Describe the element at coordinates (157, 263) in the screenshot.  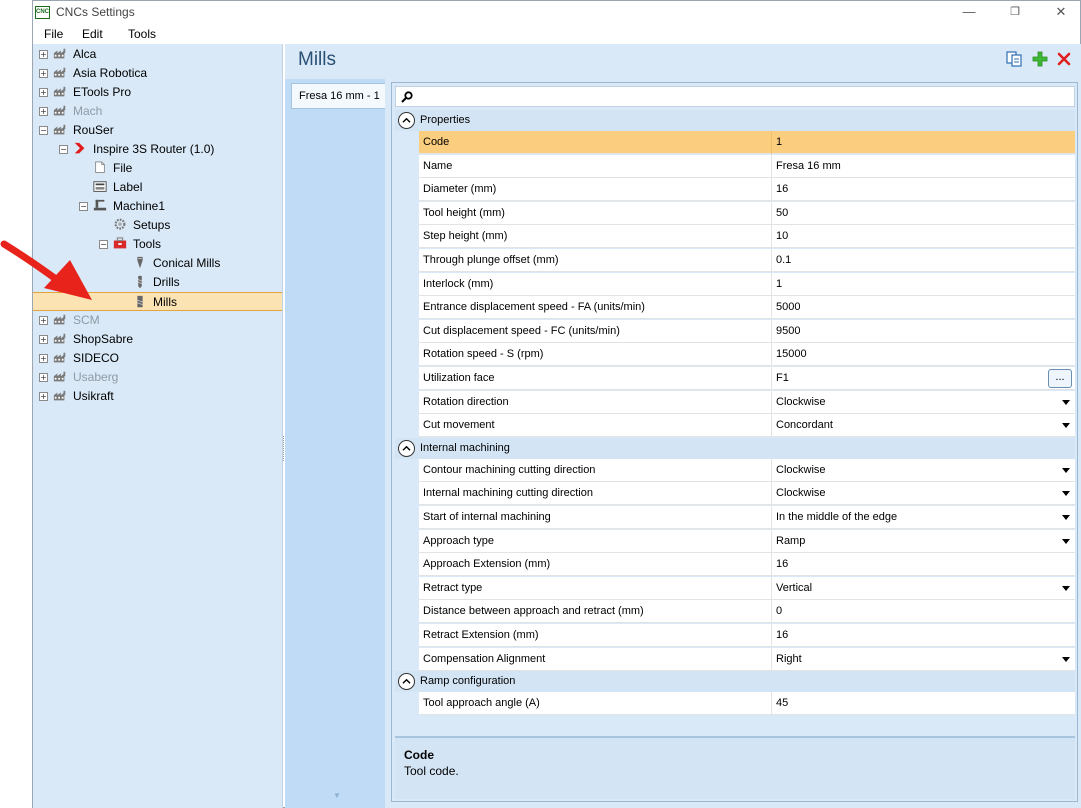
I see `tree-node-conical-mills: Conical Mills` at that location.